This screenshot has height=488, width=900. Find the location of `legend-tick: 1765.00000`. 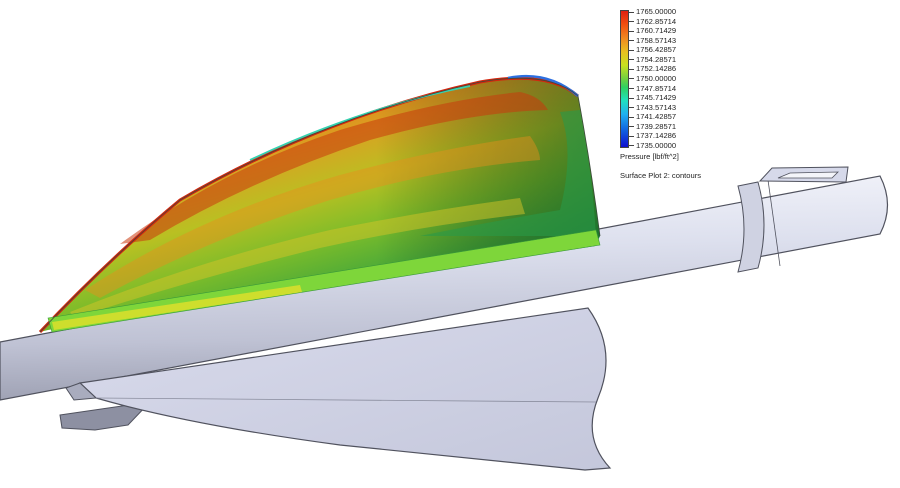

legend-tick: 1765.00000 is located at coordinates (652, 12).